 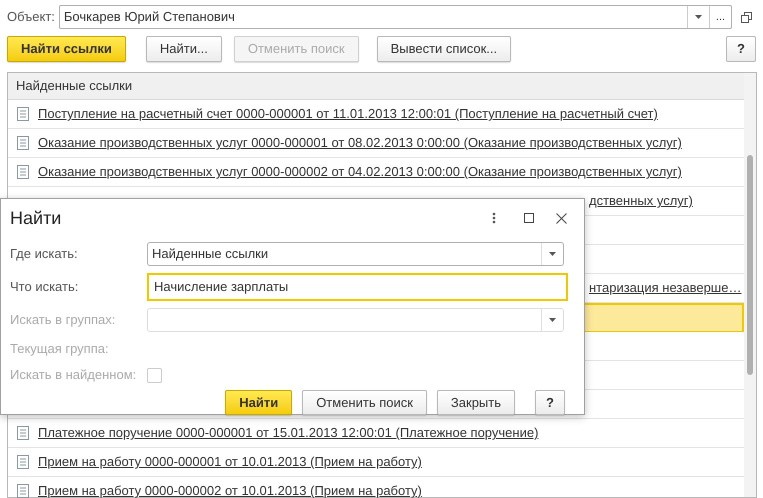 I want to click on list-row: Оказание производственных услуг 0000-000001 от 08.02.2013 0:00:00 (Оказание производственных услуг), so click(x=376, y=143).